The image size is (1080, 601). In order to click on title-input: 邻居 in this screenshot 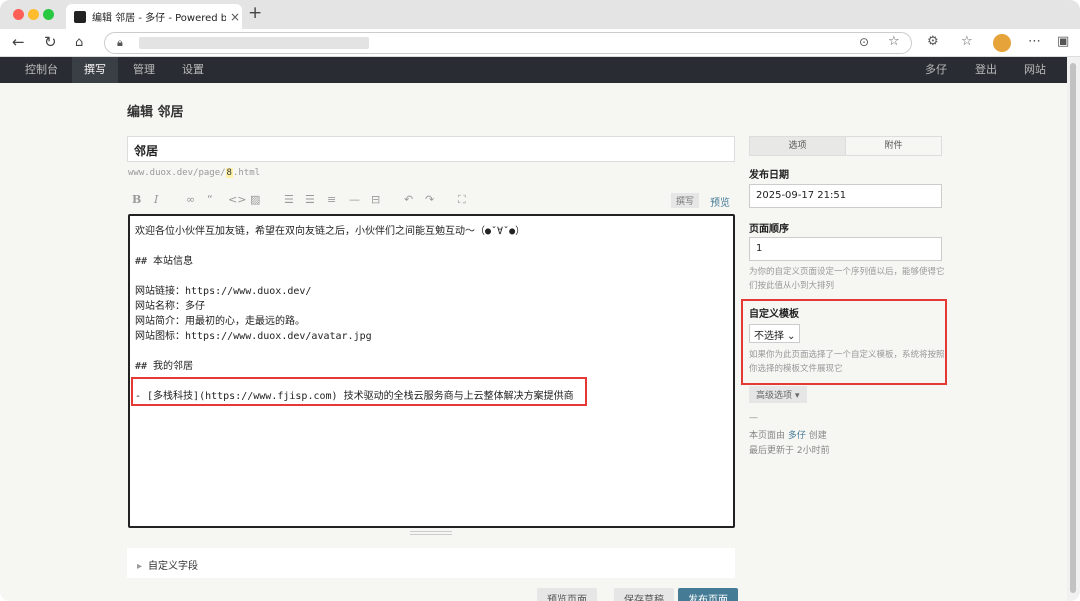, I will do `click(431, 149)`.